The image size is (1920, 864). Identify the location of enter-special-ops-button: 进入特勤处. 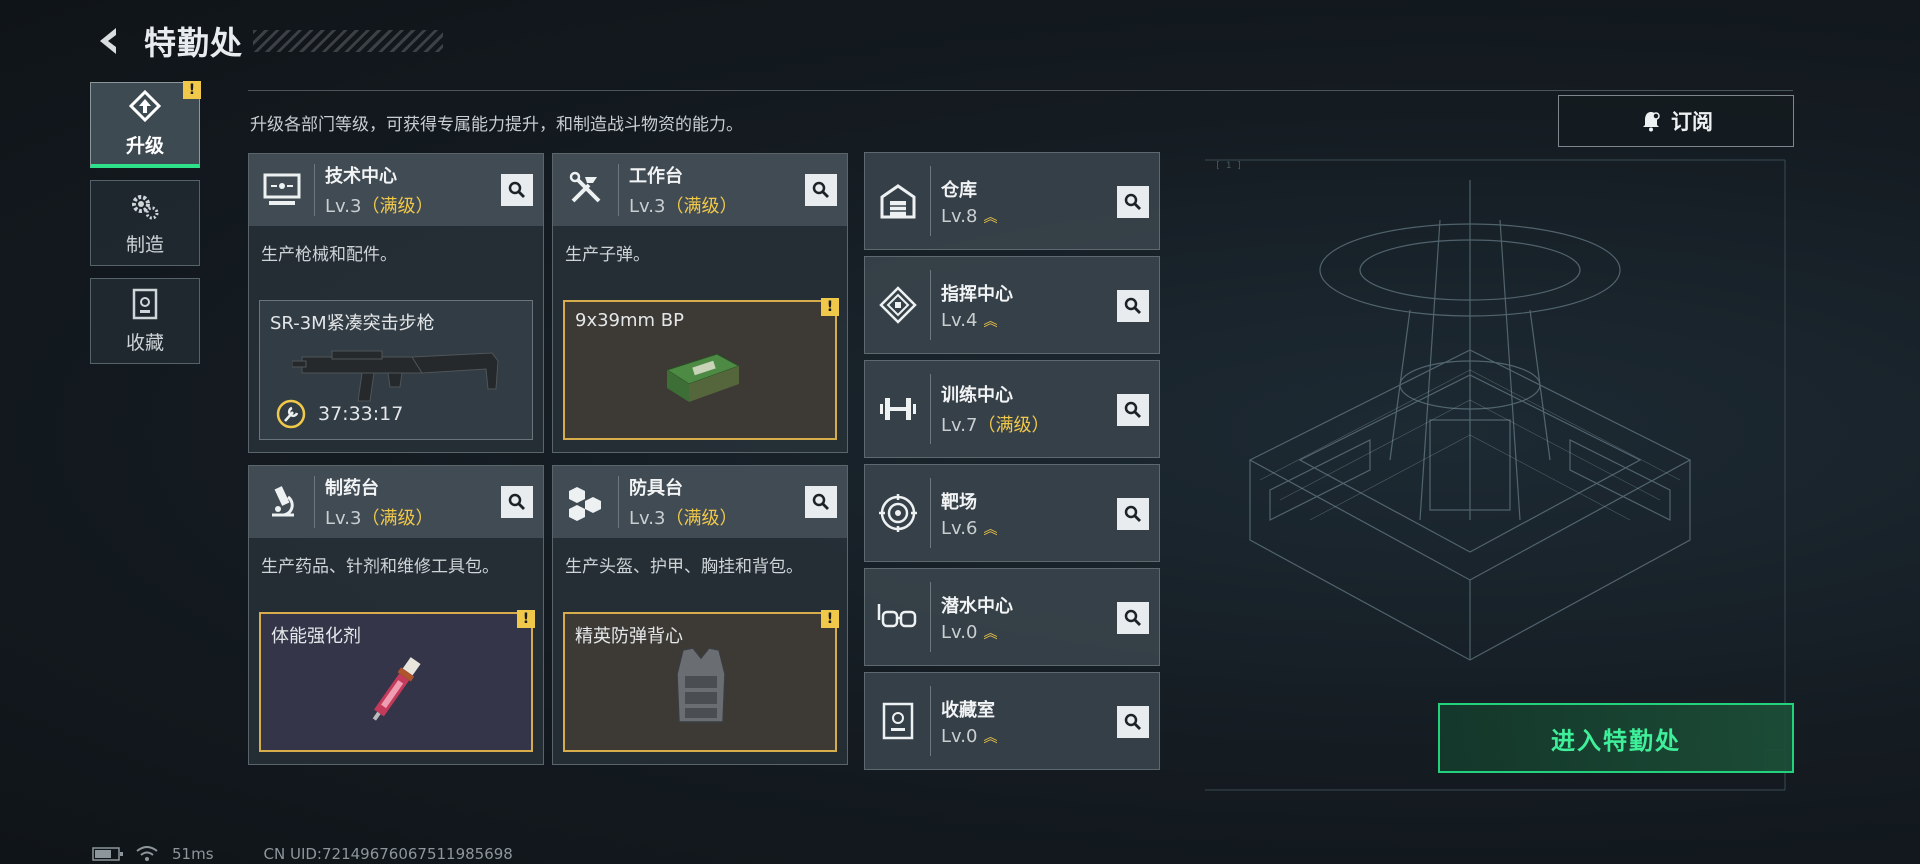
(1616, 738).